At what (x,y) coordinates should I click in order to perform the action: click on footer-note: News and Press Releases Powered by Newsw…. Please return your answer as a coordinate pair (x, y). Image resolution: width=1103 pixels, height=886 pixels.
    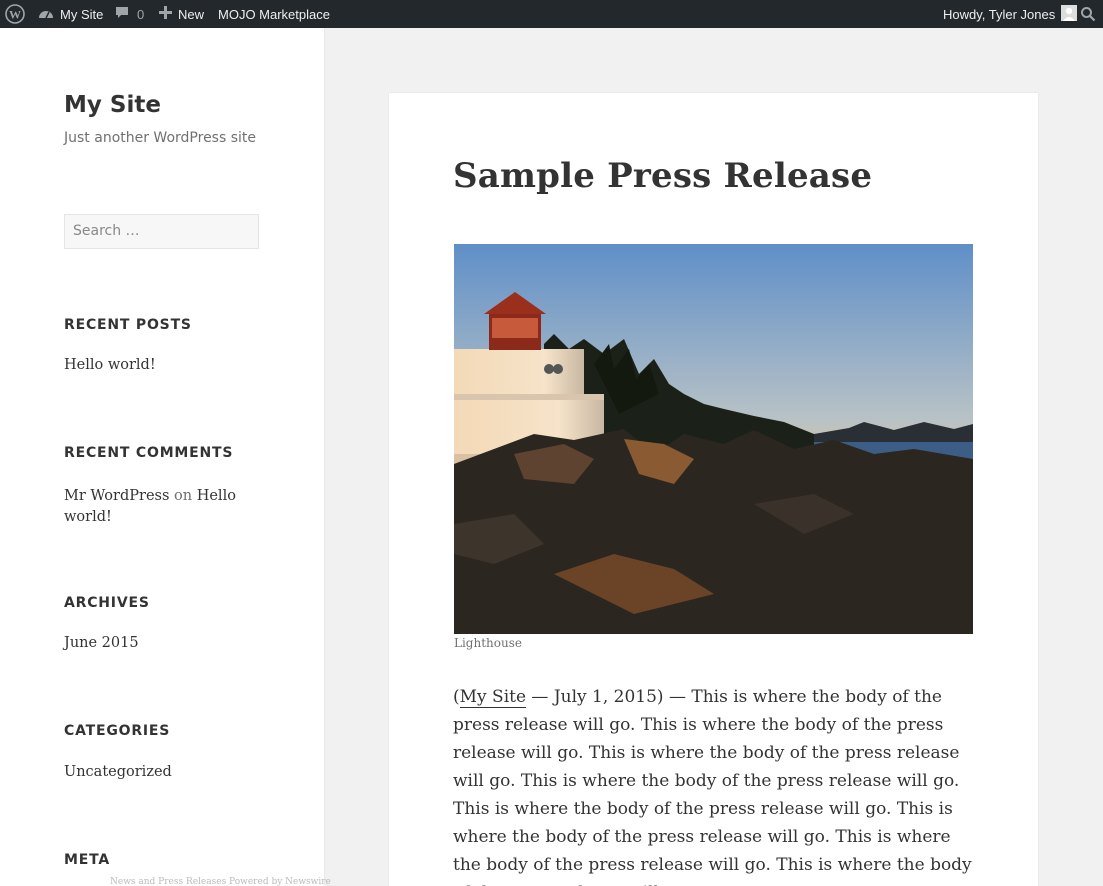
    Looking at the image, I should click on (220, 881).